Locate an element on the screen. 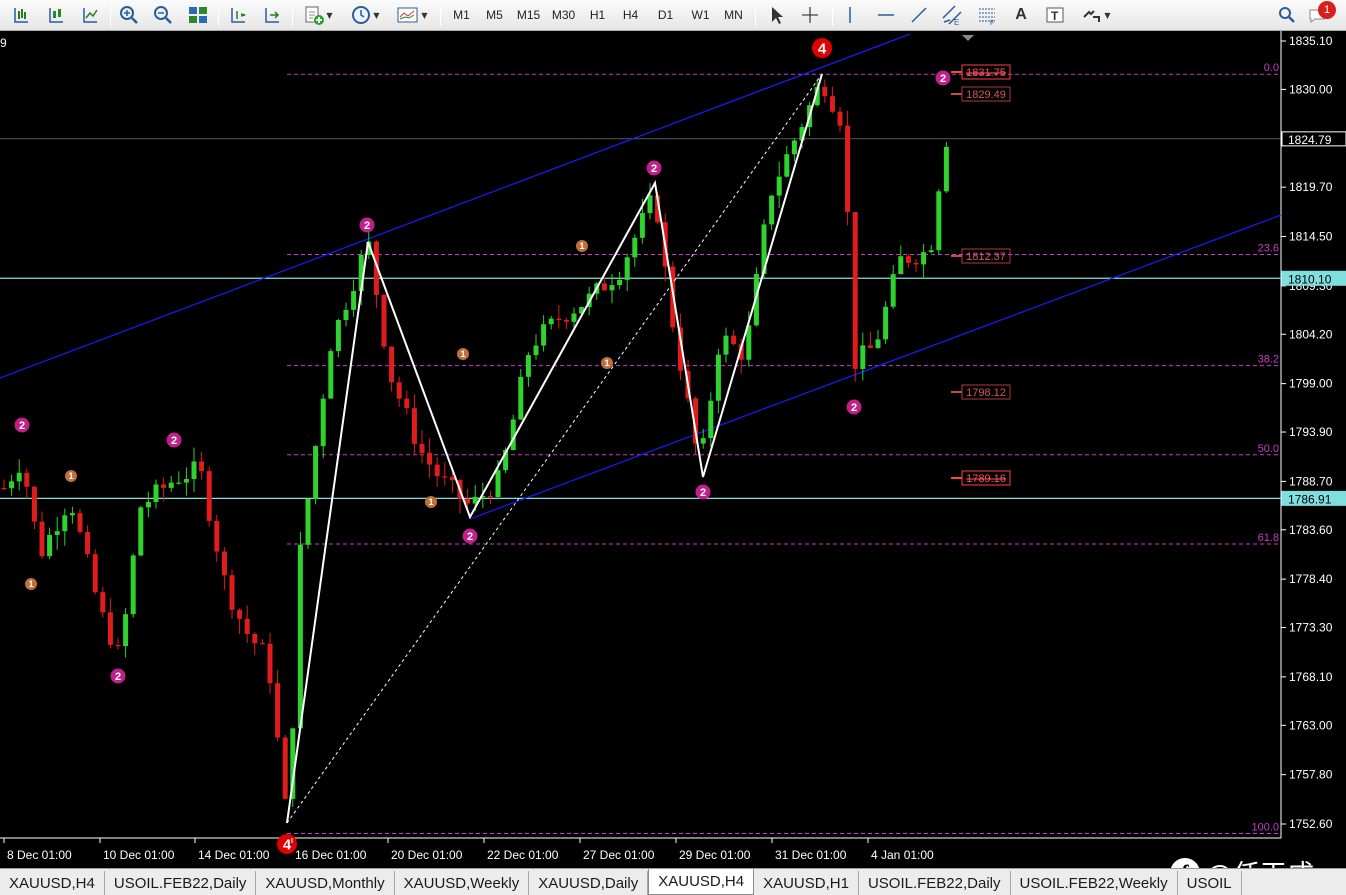  timeframe-d1: D1 is located at coordinates (665, 15).